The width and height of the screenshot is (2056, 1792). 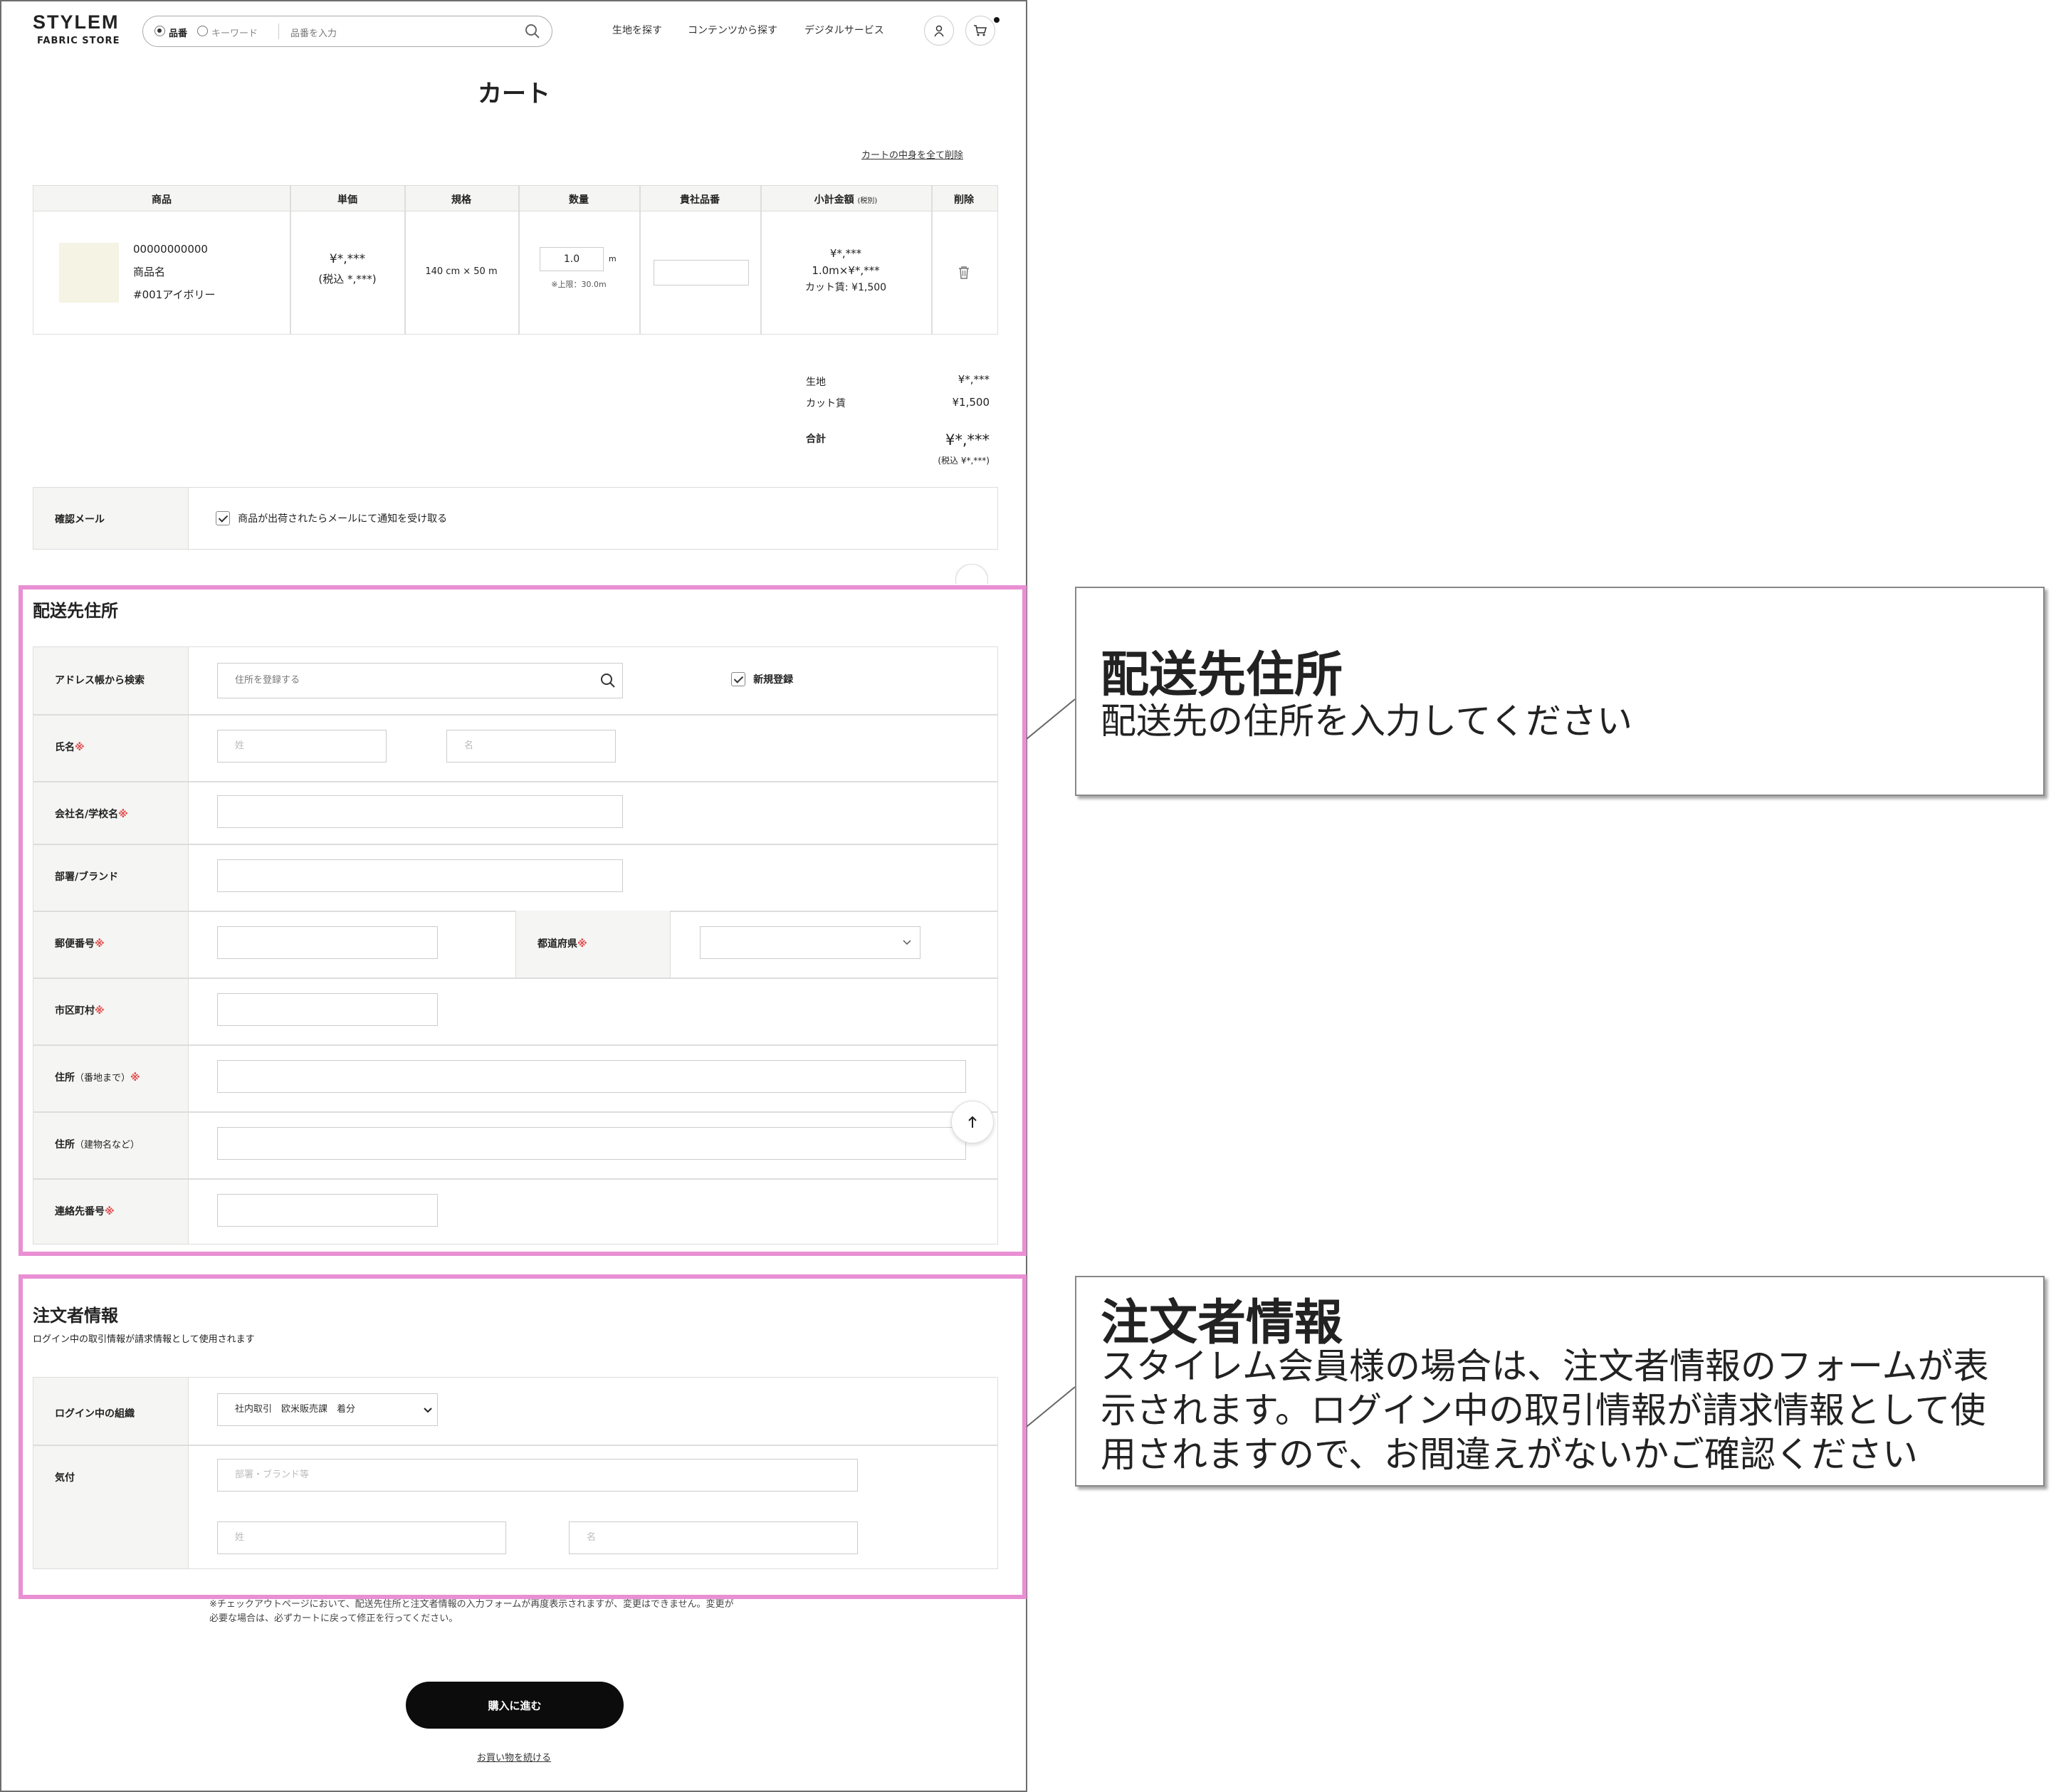 What do you see at coordinates (159, 31) in the screenshot?
I see `radio-product-code` at bounding box center [159, 31].